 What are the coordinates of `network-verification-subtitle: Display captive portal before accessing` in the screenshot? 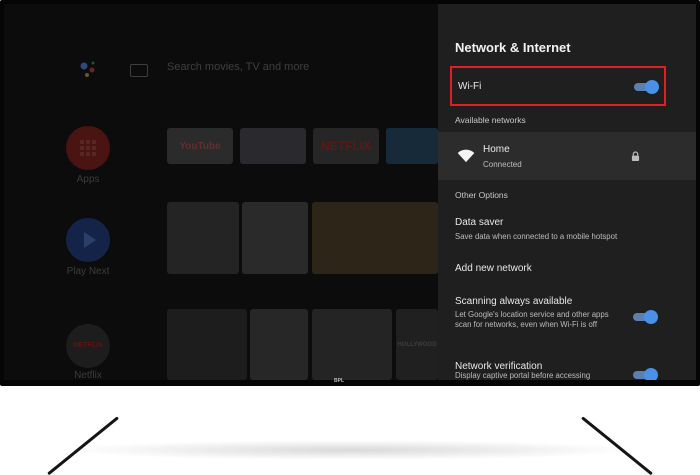 It's located at (523, 375).